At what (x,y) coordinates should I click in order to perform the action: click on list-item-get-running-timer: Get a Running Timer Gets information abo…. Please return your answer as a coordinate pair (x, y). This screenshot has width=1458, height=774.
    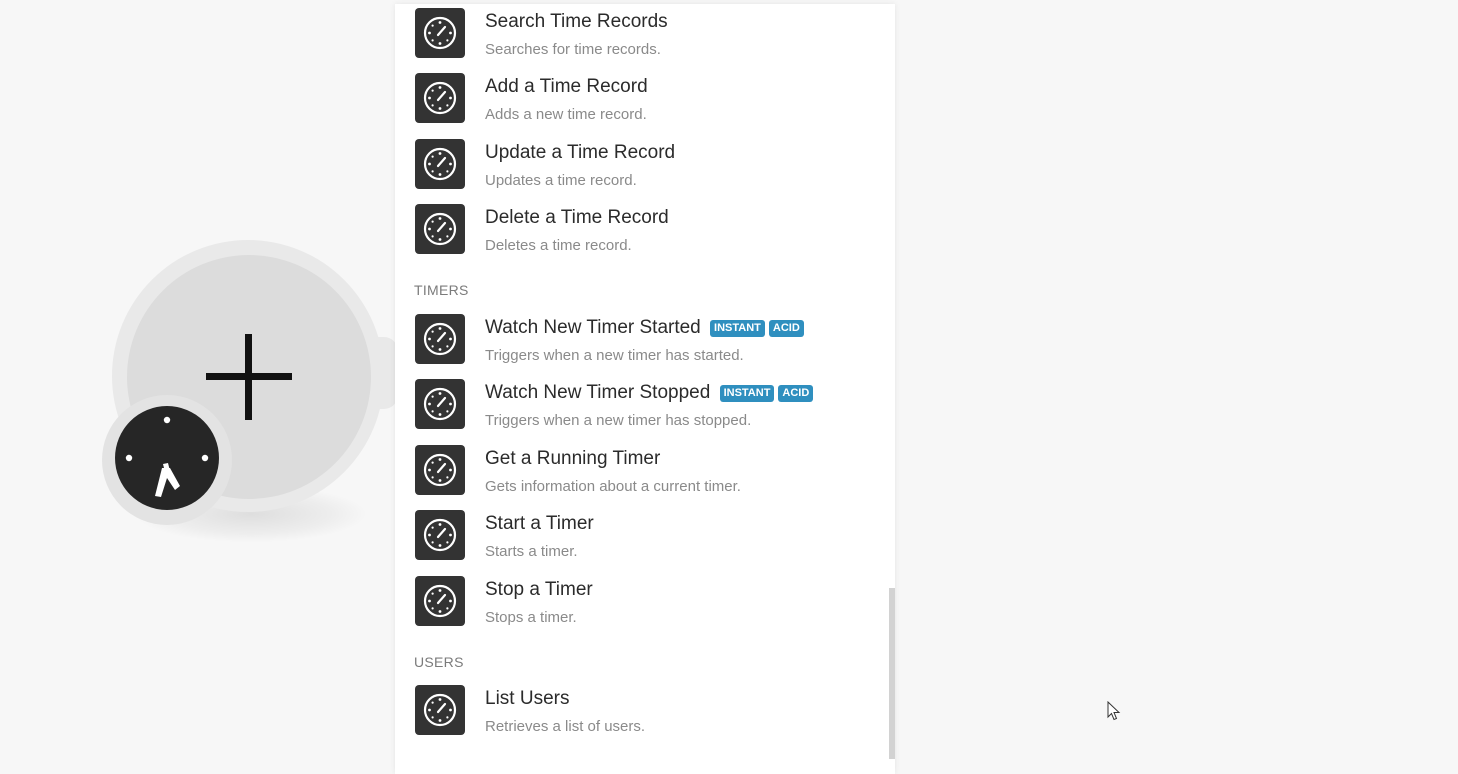
    Looking at the image, I should click on (650, 474).